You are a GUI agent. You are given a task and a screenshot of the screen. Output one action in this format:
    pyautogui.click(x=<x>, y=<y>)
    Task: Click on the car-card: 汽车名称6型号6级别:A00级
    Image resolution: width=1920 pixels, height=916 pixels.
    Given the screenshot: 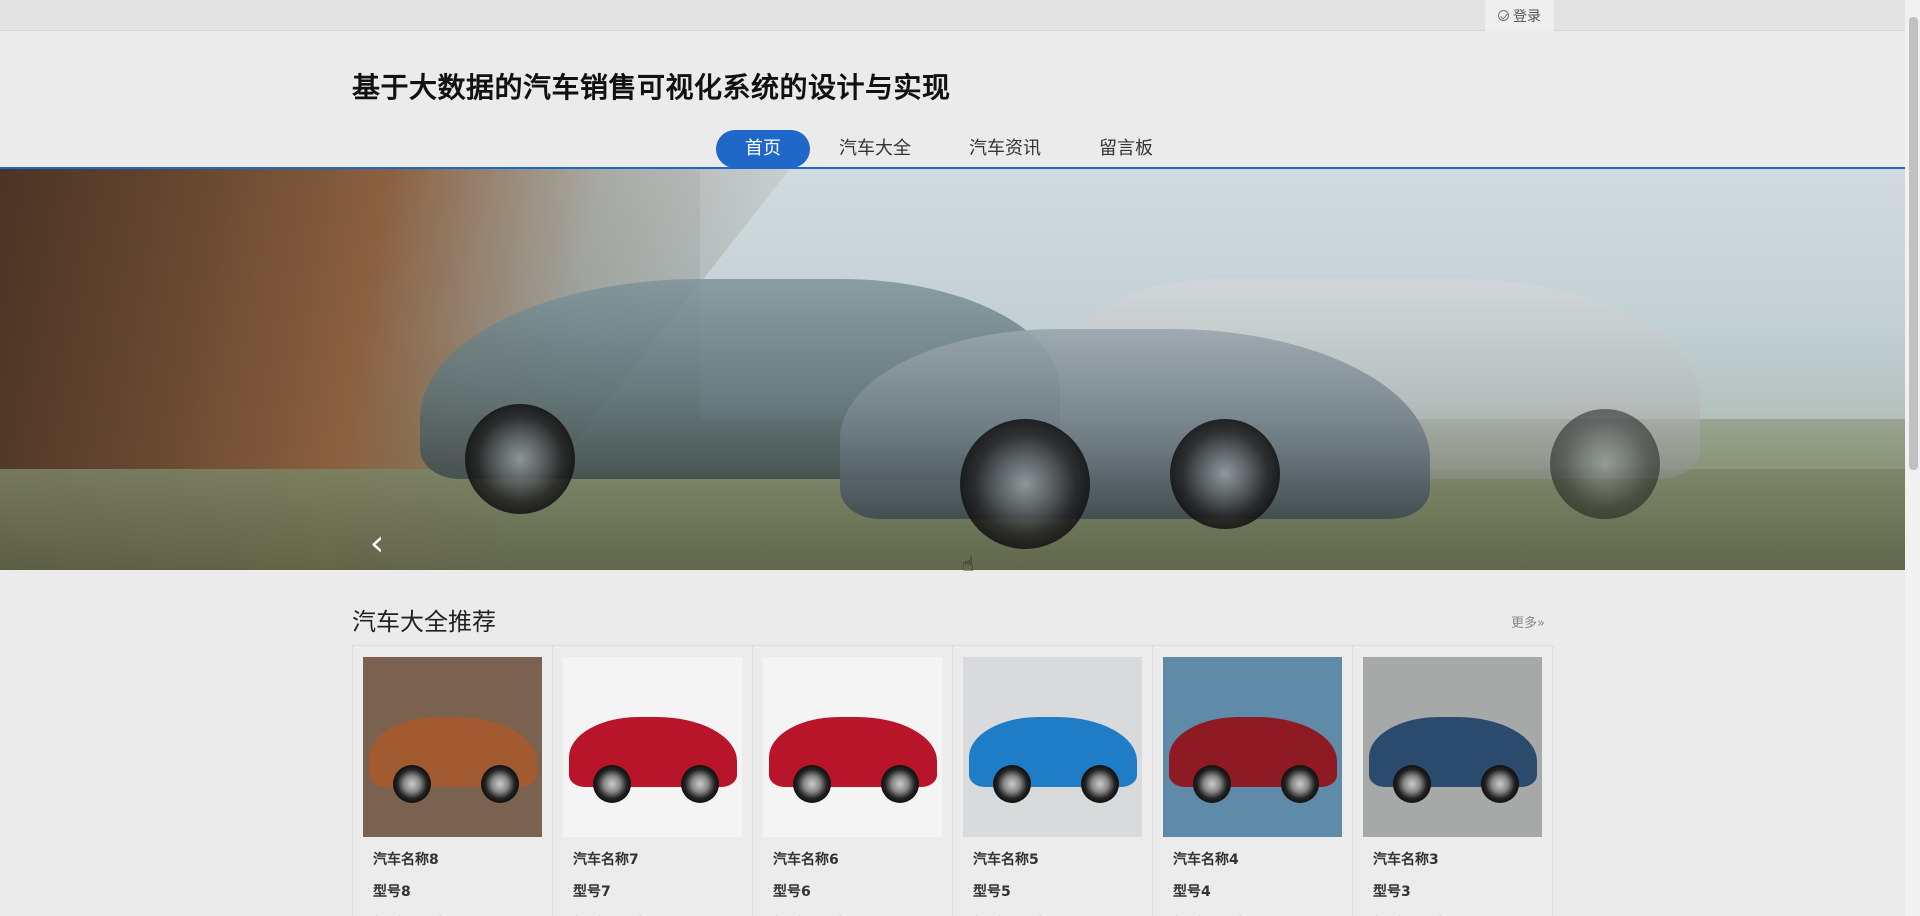 What is the action you would take?
    pyautogui.click(x=853, y=781)
    